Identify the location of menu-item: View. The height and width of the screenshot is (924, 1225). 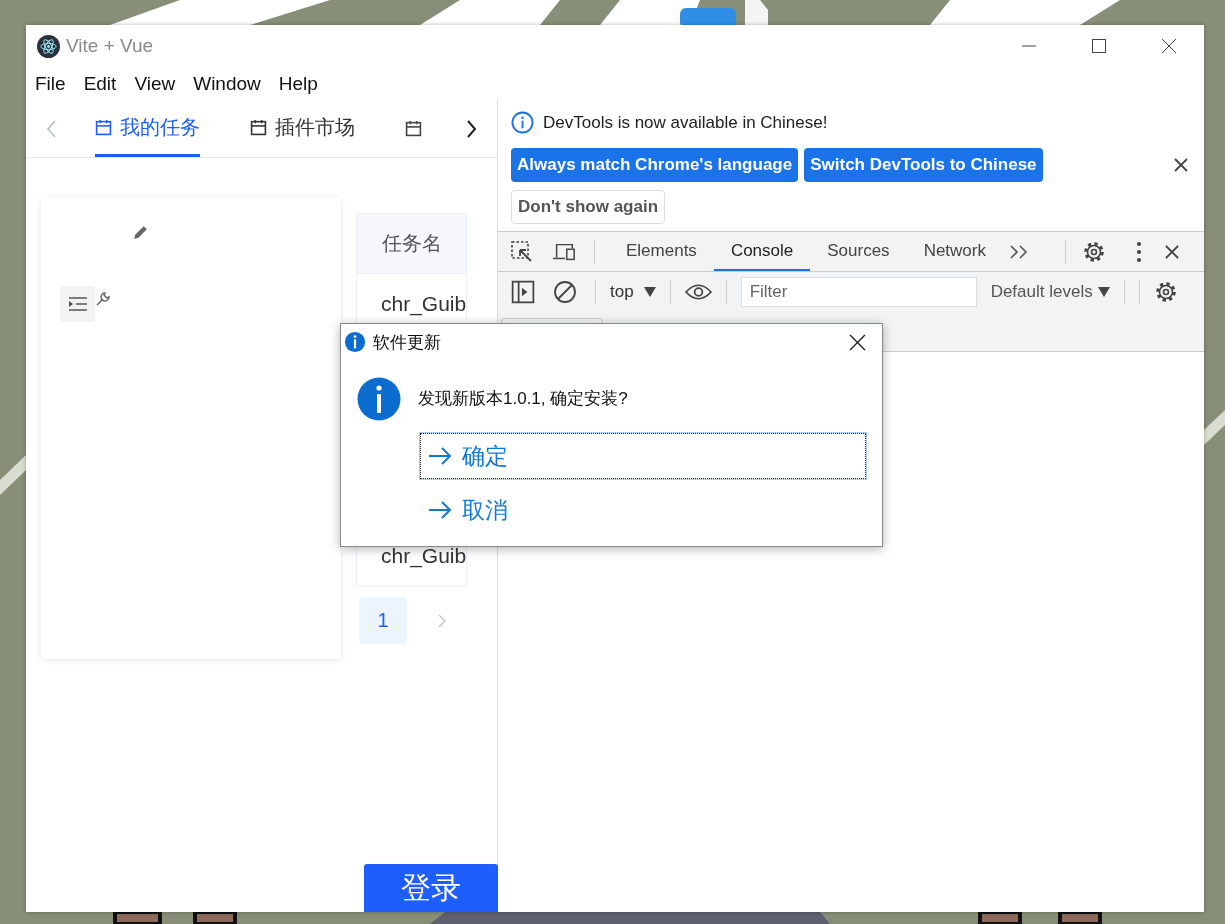
(155, 83).